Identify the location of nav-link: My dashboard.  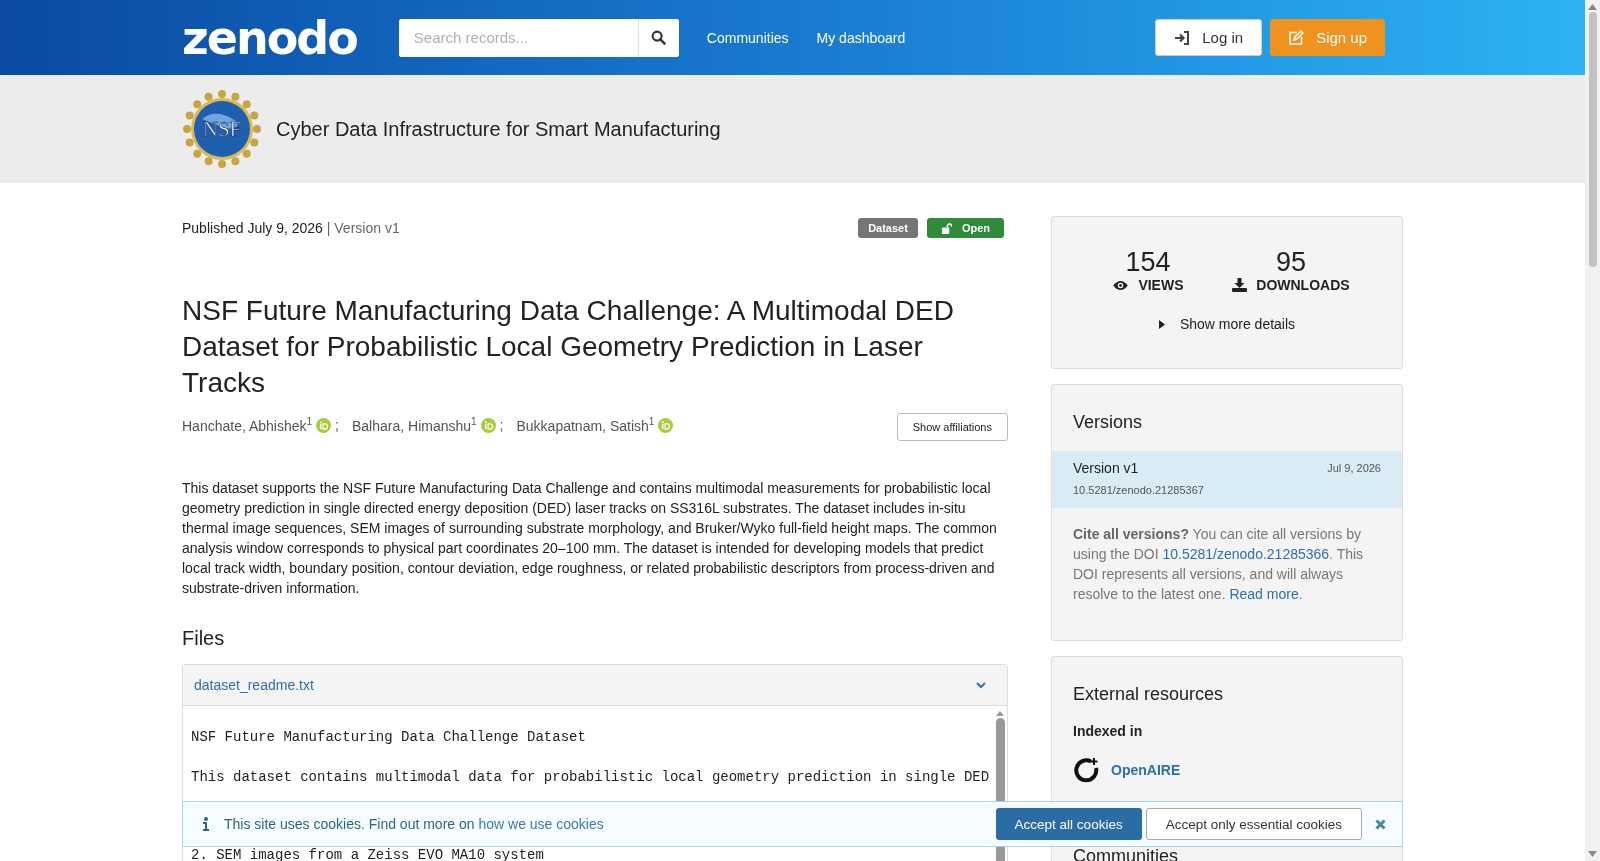
(861, 37).